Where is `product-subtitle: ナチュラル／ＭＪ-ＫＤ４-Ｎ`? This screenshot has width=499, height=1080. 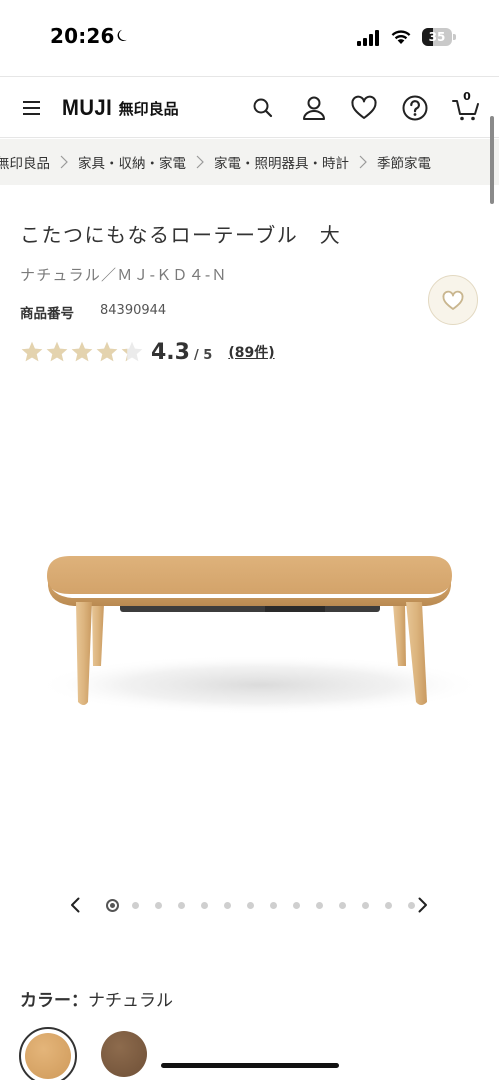 product-subtitle: ナチュラル／ＭＪ-ＫＤ４-Ｎ is located at coordinates (124, 275).